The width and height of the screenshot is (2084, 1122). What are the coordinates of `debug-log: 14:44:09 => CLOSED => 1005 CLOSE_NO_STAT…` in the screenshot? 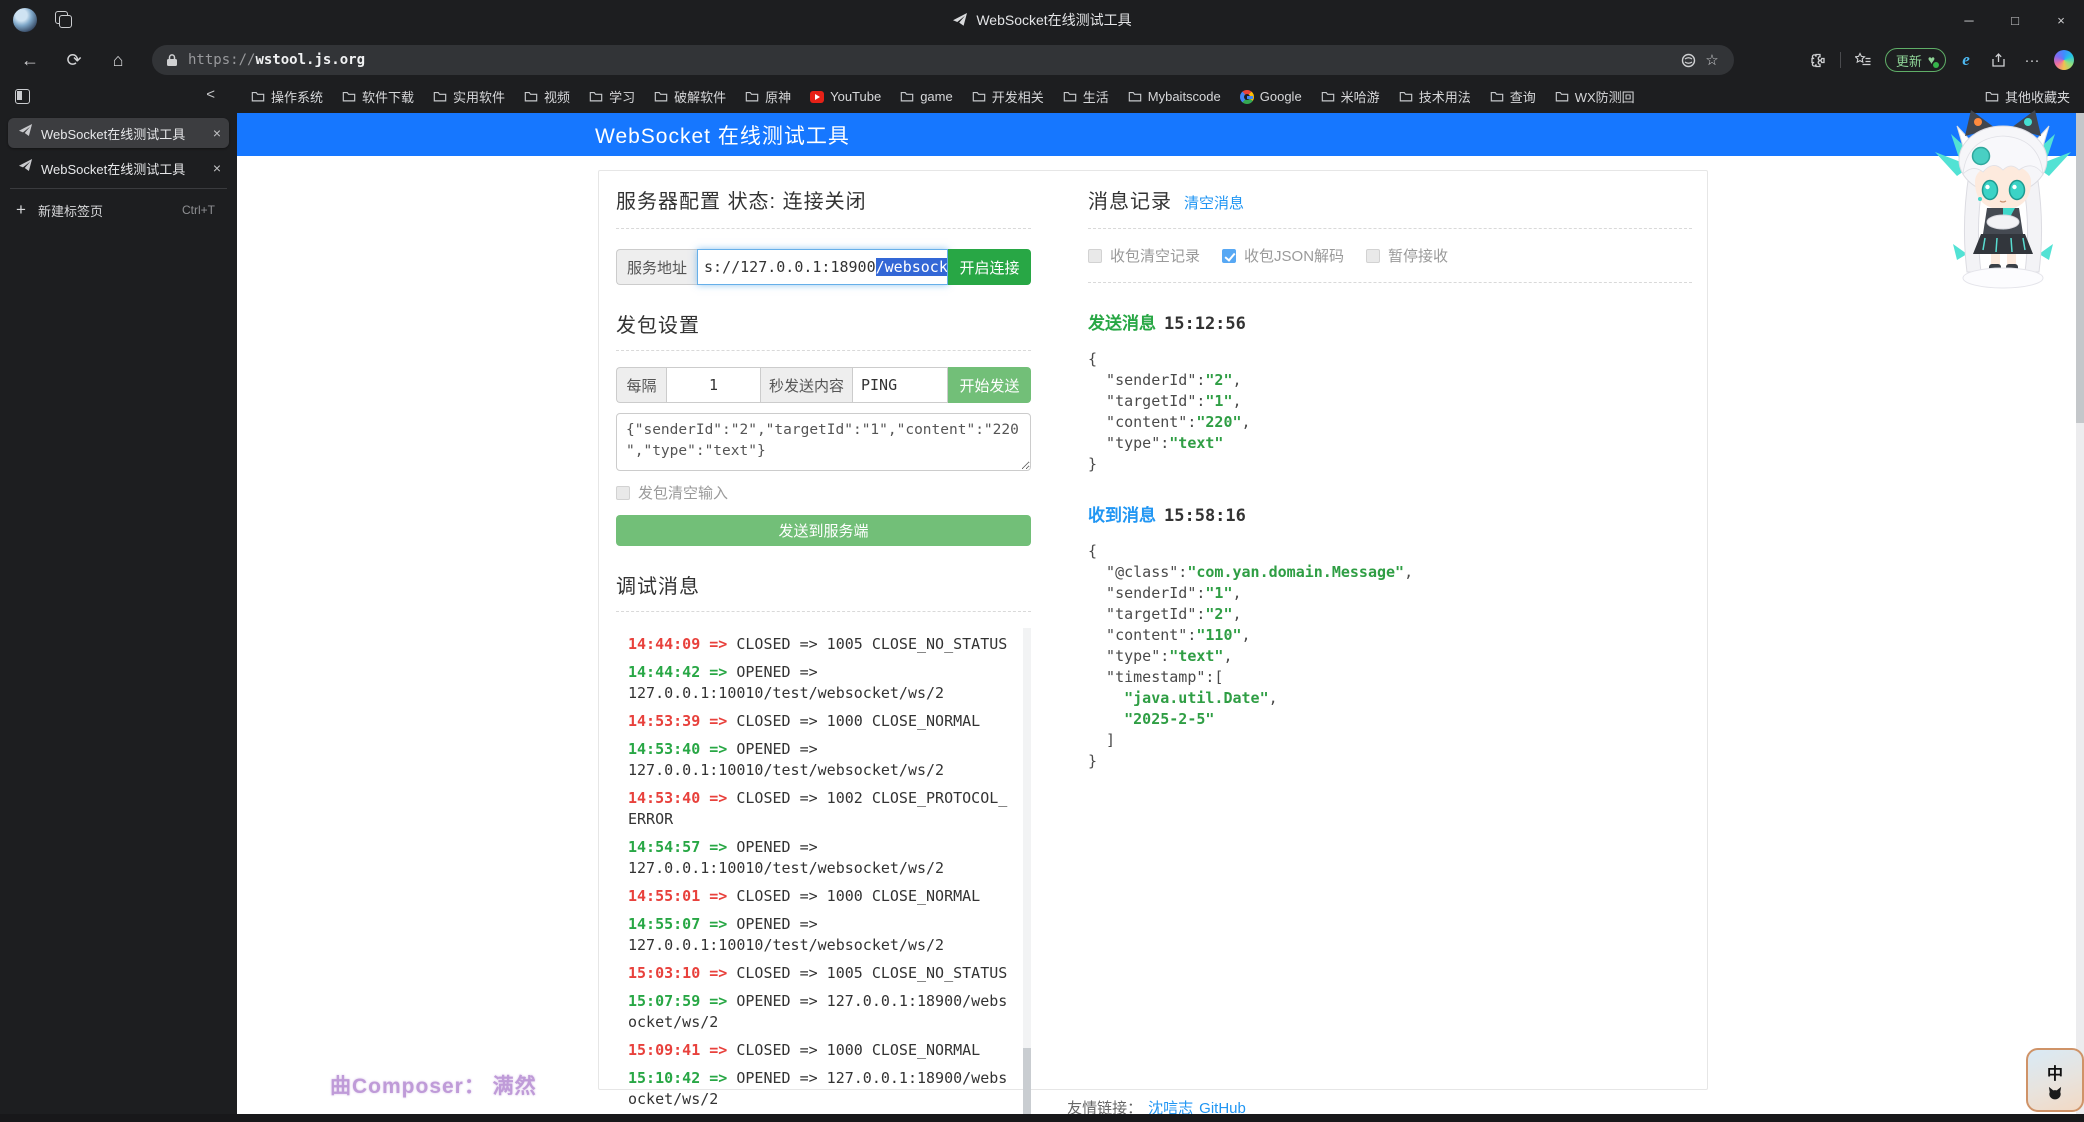 It's located at (823, 875).